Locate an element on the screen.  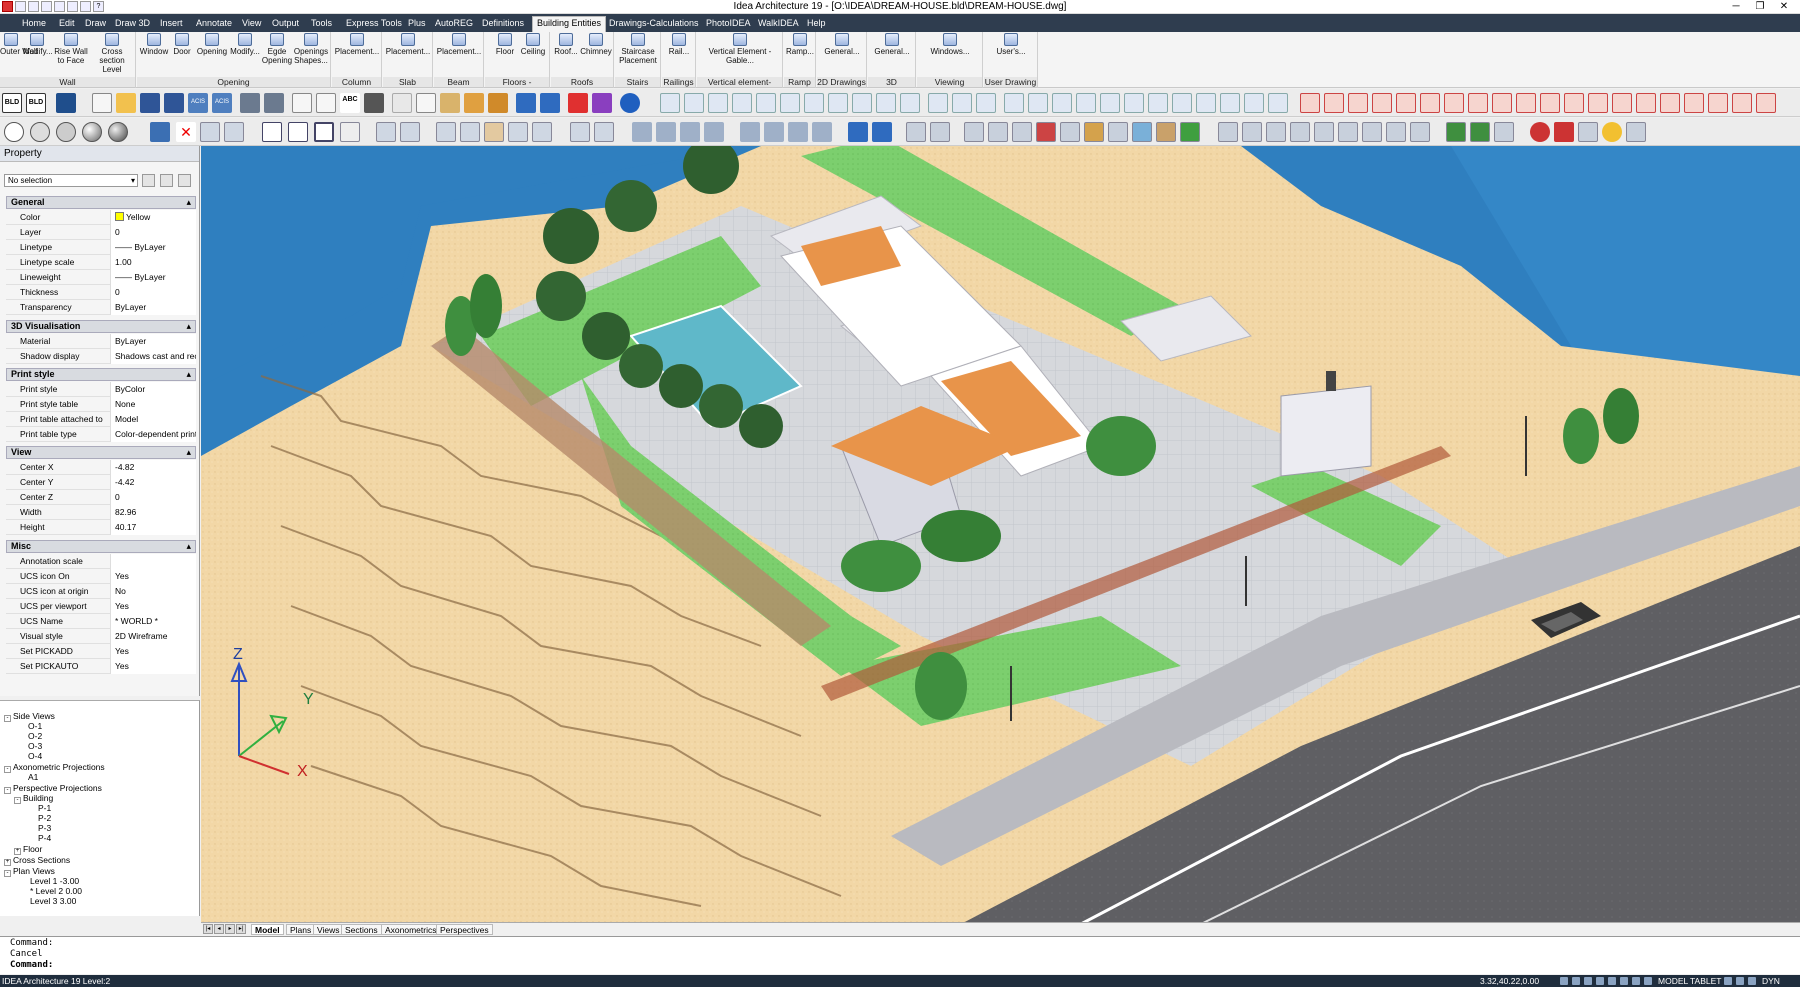
property-row: Center X -4.82 is located at coordinates (101, 467).